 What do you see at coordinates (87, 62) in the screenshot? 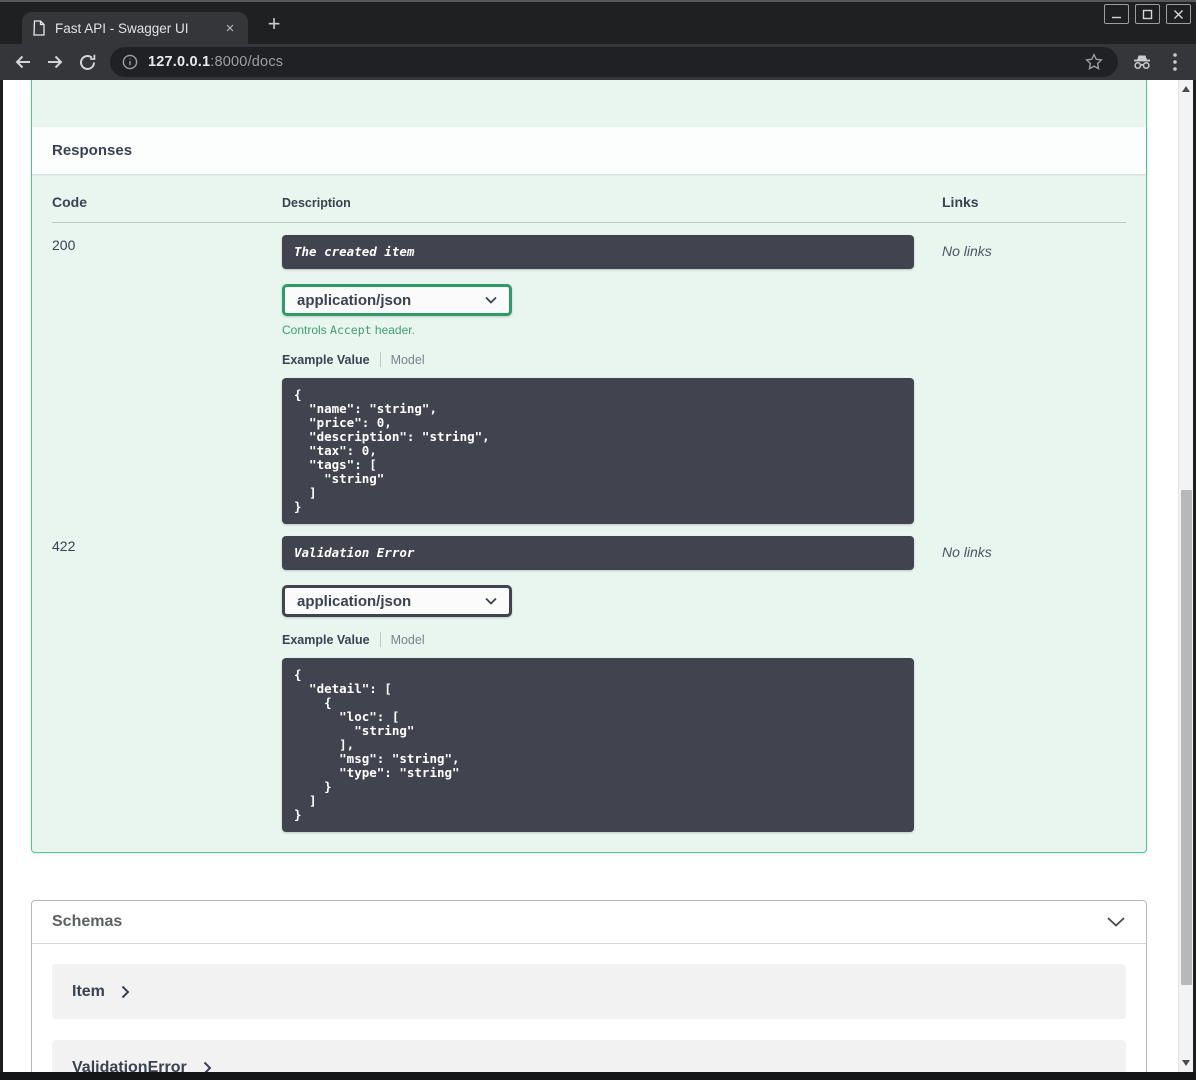
I see `reload-button` at bounding box center [87, 62].